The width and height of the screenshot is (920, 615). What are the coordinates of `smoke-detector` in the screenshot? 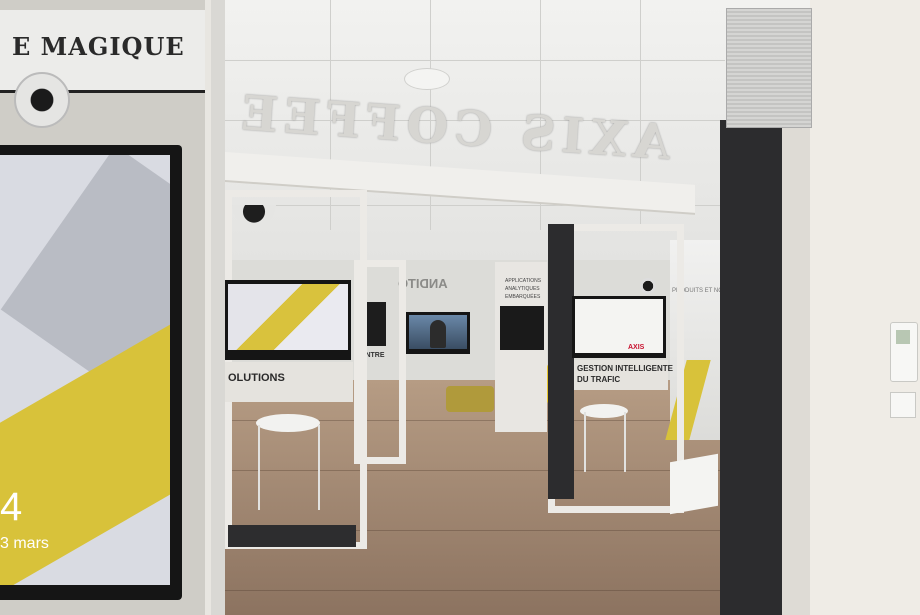 It's located at (427, 79).